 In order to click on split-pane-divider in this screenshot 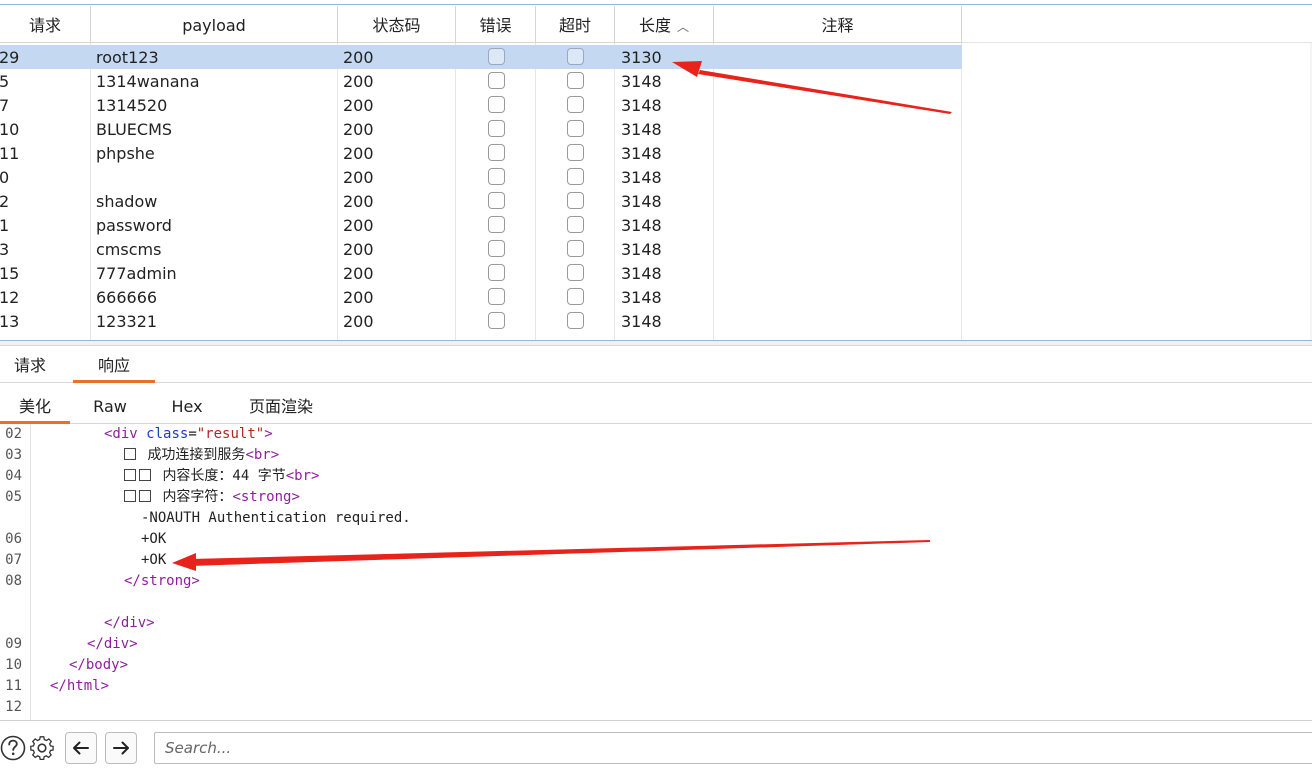, I will do `click(656, 343)`.